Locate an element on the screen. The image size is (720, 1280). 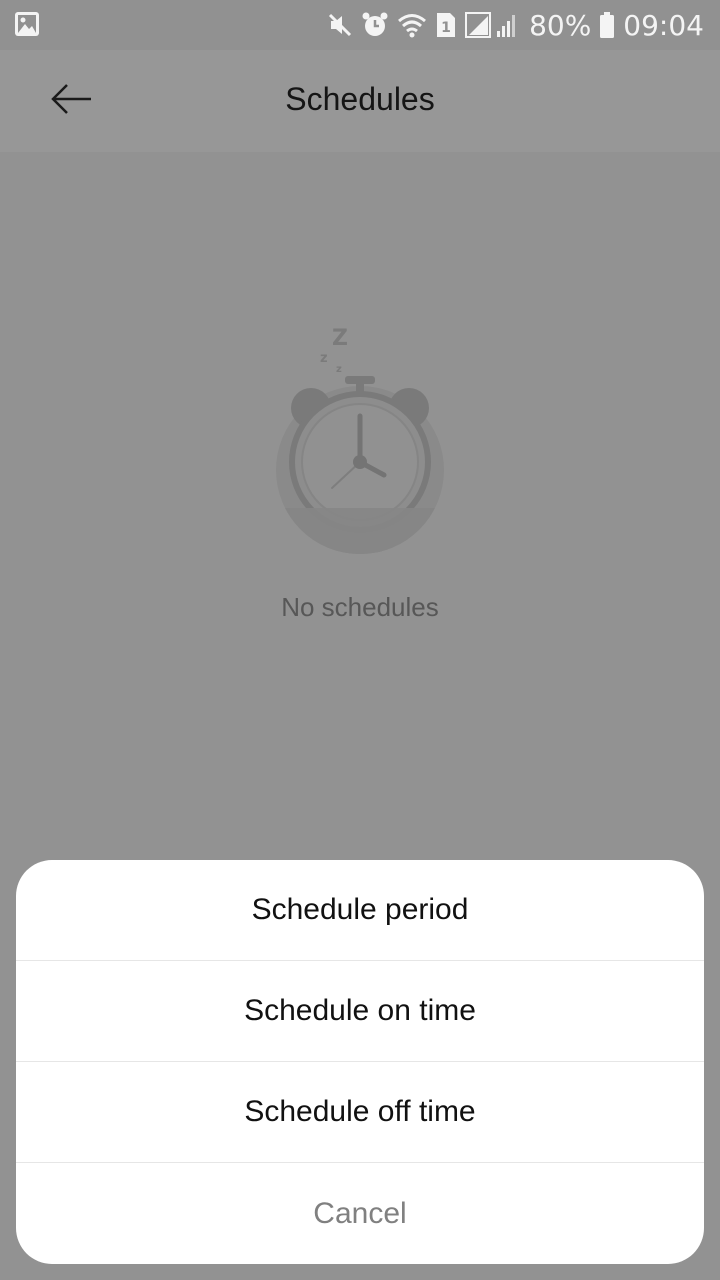
wifi-icon is located at coordinates (412, 25).